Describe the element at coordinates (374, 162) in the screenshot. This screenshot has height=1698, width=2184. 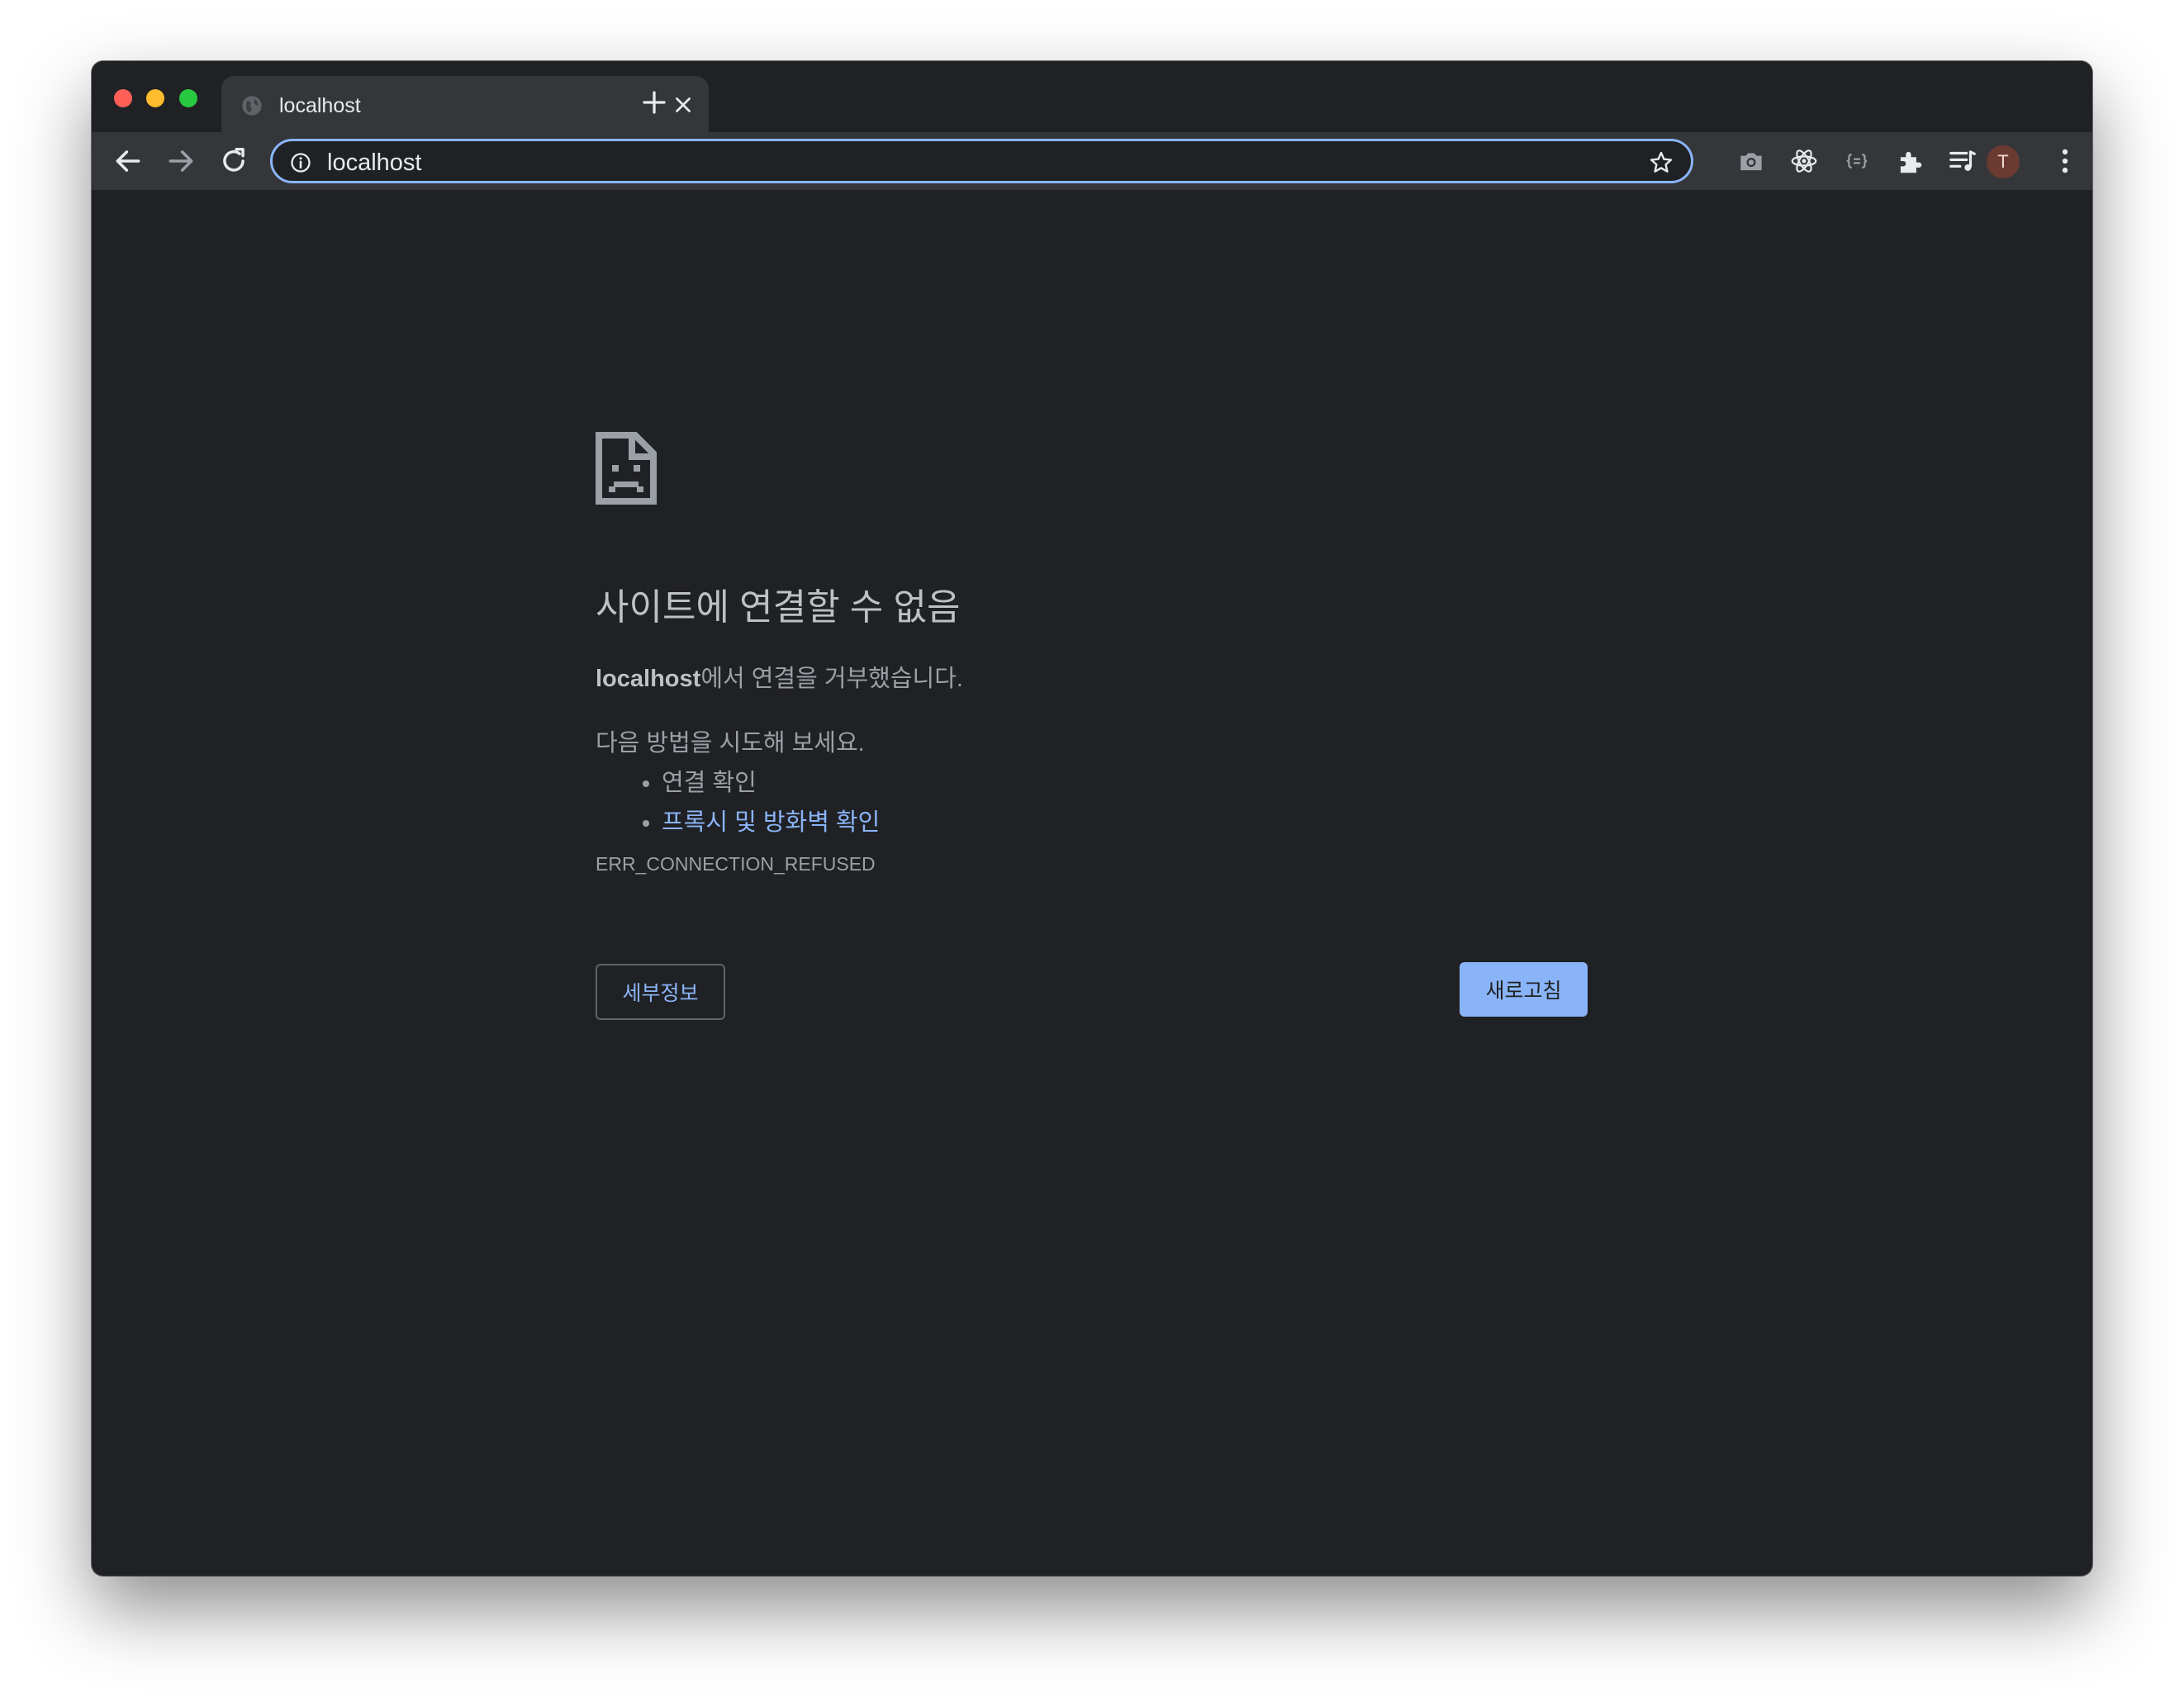
I see `url-text: localhost` at that location.